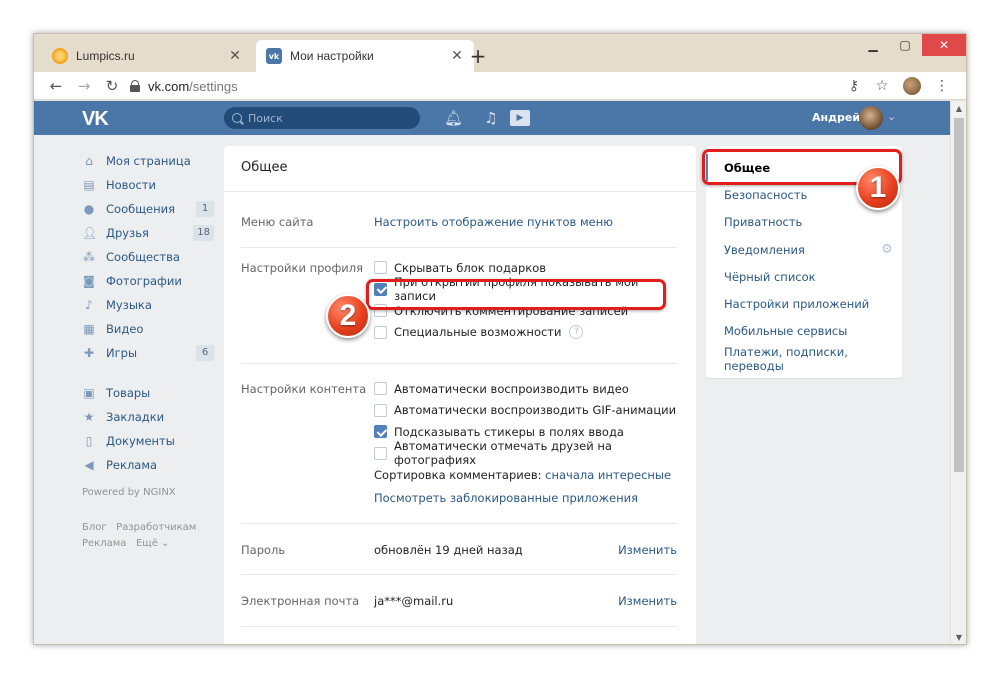 The image size is (1000, 679). Describe the element at coordinates (942, 86) in the screenshot. I see `kebab-menu-icon: ⋮` at that location.